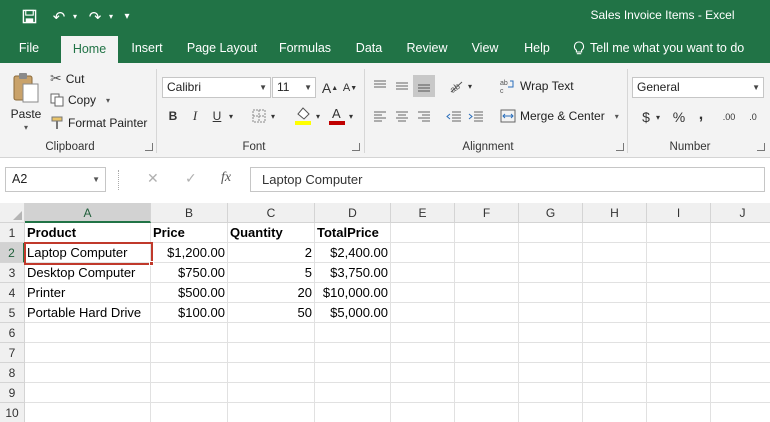  What do you see at coordinates (189, 293) in the screenshot?
I see `cell-b4: $500.00` at bounding box center [189, 293].